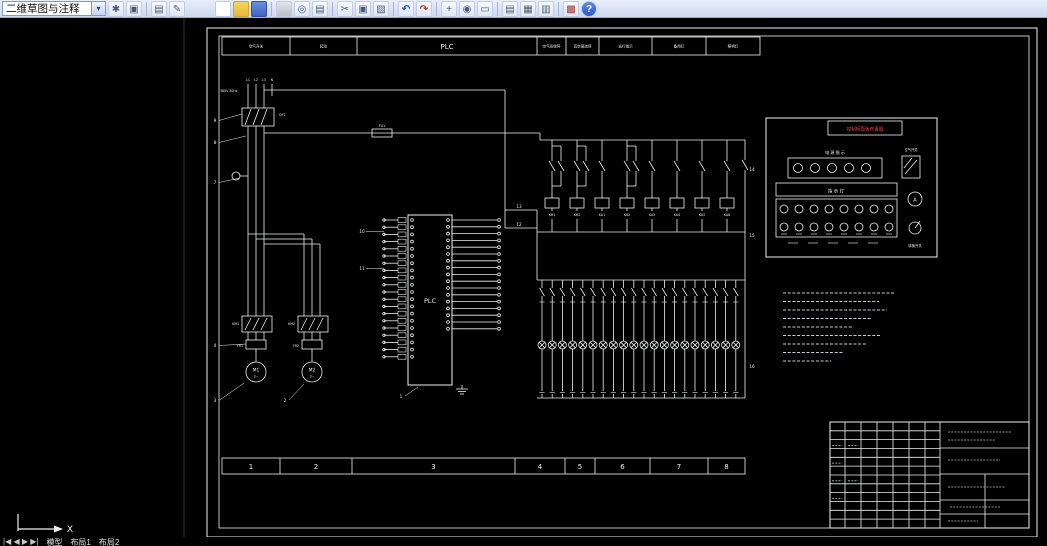  What do you see at coordinates (116, 8) in the screenshot?
I see `workspace-gear-icon: ✱` at bounding box center [116, 8].